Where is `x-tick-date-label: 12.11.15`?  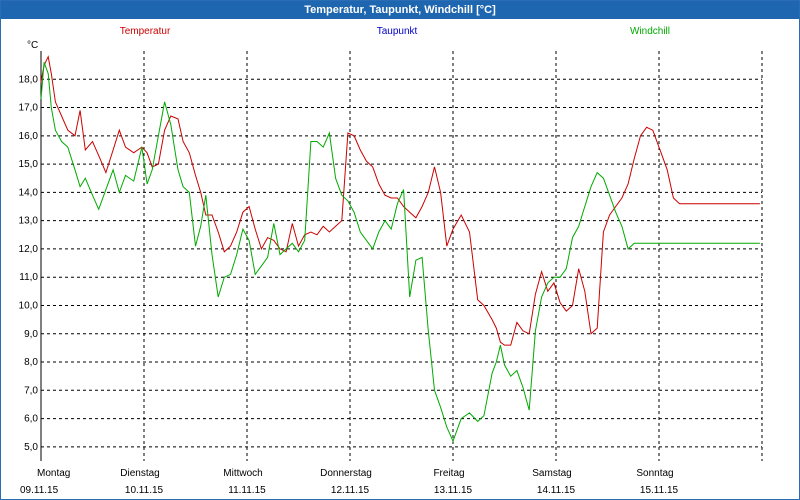
x-tick-date-label: 12.11.15 is located at coordinates (350, 490).